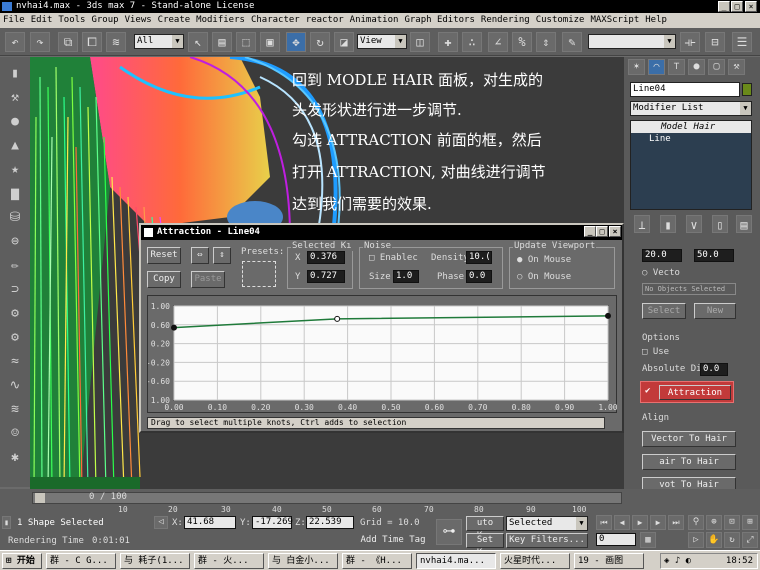 The image size is (760, 570). What do you see at coordinates (664, 311) in the screenshot?
I see `select-button: Select` at bounding box center [664, 311].